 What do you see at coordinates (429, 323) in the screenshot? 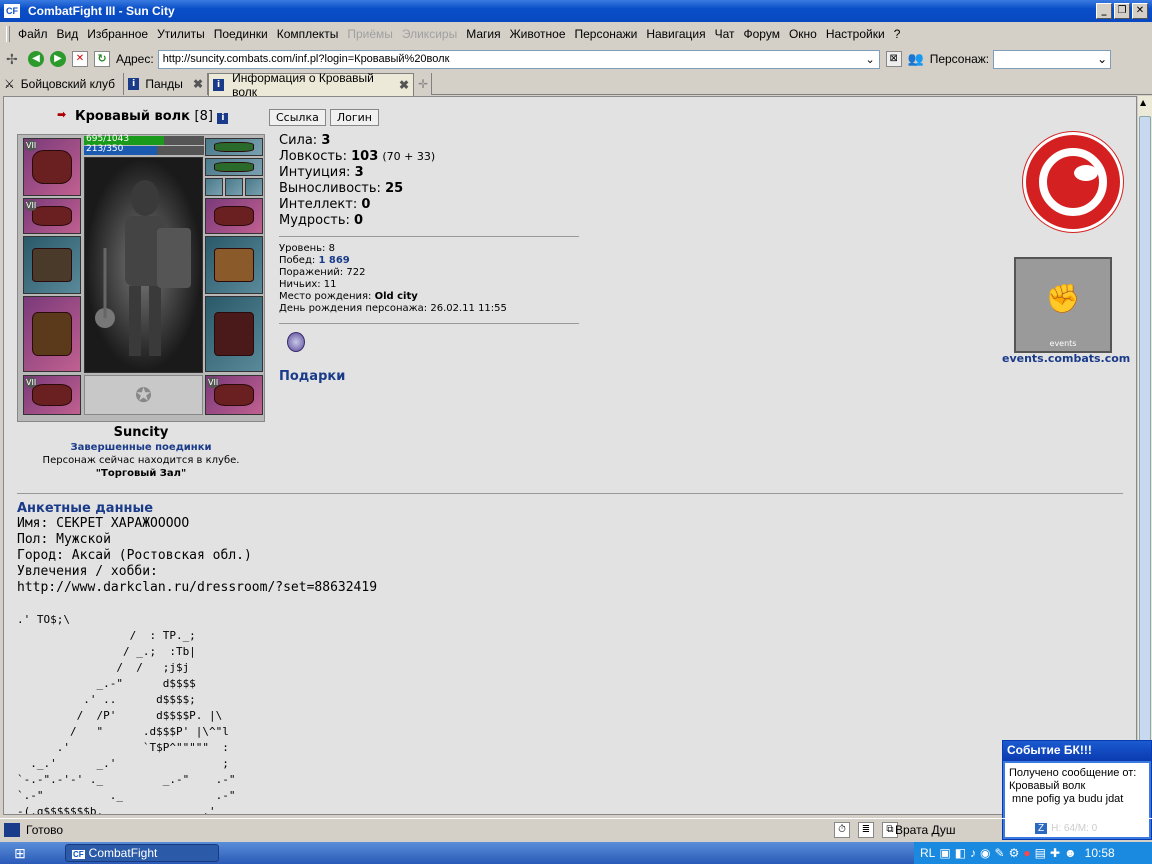
I see `divider` at bounding box center [429, 323].